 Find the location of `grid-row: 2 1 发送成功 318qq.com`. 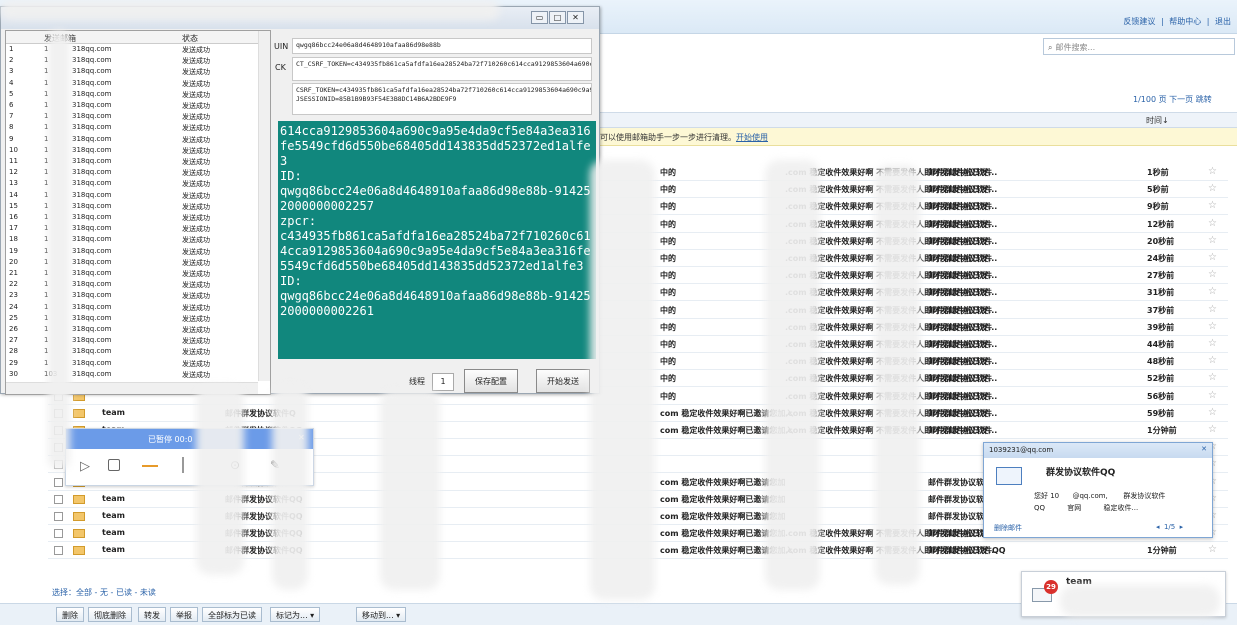

grid-row: 2 1 发送成功 318qq.com is located at coordinates (132, 61).